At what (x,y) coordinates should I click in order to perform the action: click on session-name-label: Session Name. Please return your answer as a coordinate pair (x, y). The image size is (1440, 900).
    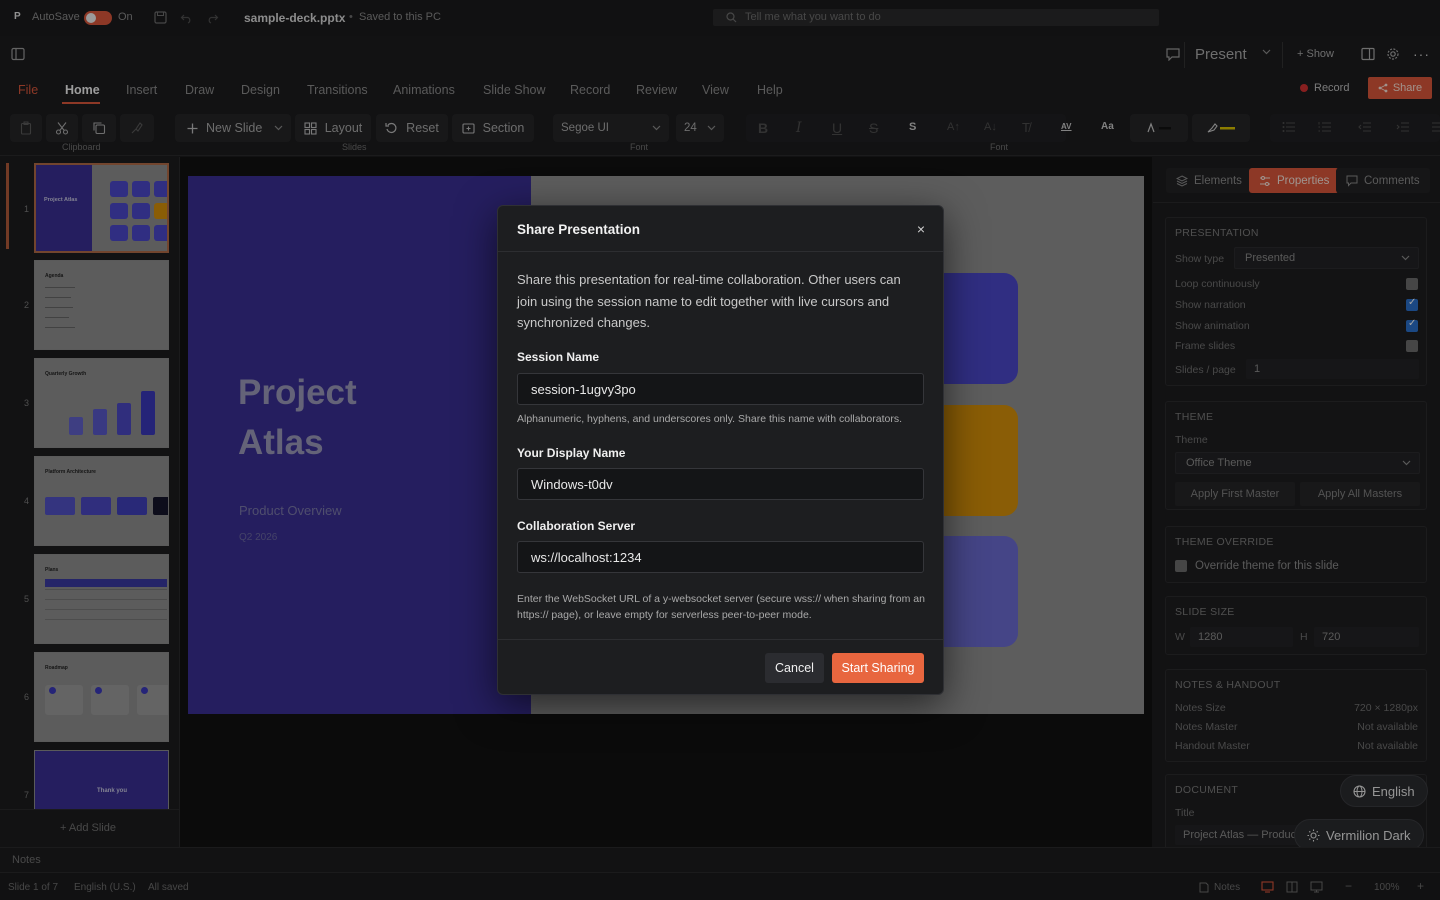
    Looking at the image, I should click on (558, 357).